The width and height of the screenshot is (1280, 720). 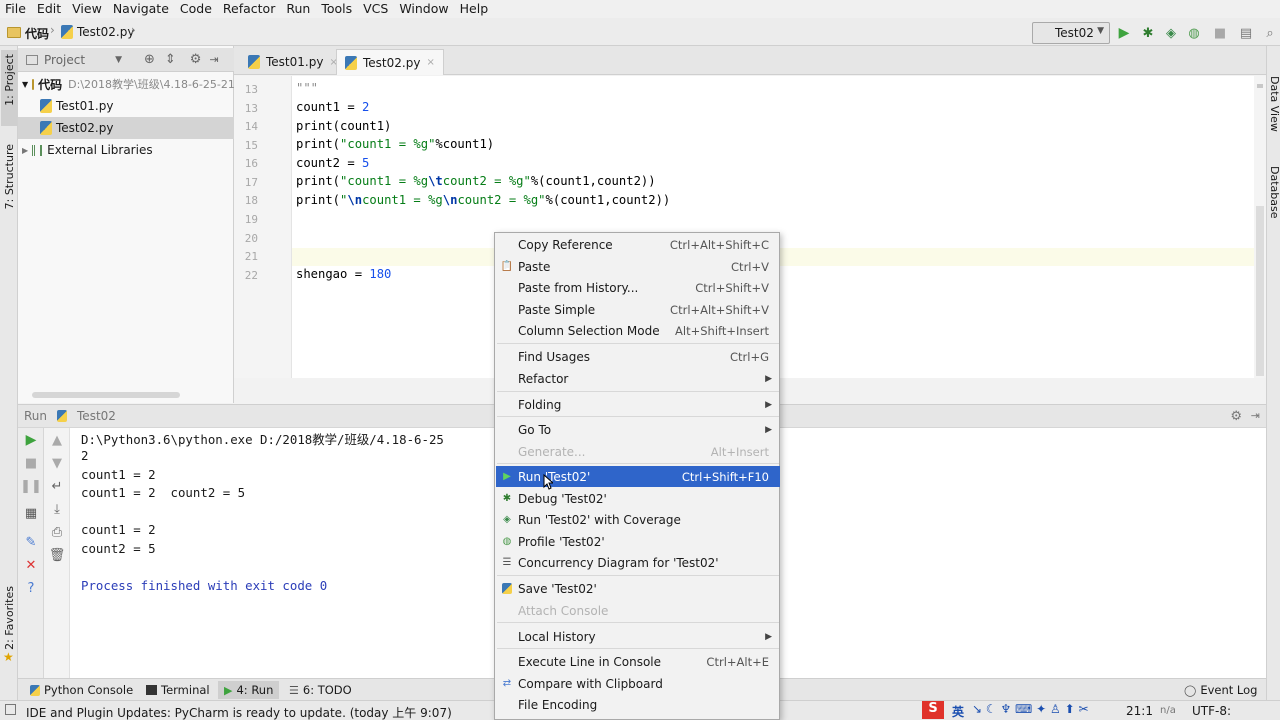 I want to click on profile-icon: ◍, so click(x=1194, y=33).